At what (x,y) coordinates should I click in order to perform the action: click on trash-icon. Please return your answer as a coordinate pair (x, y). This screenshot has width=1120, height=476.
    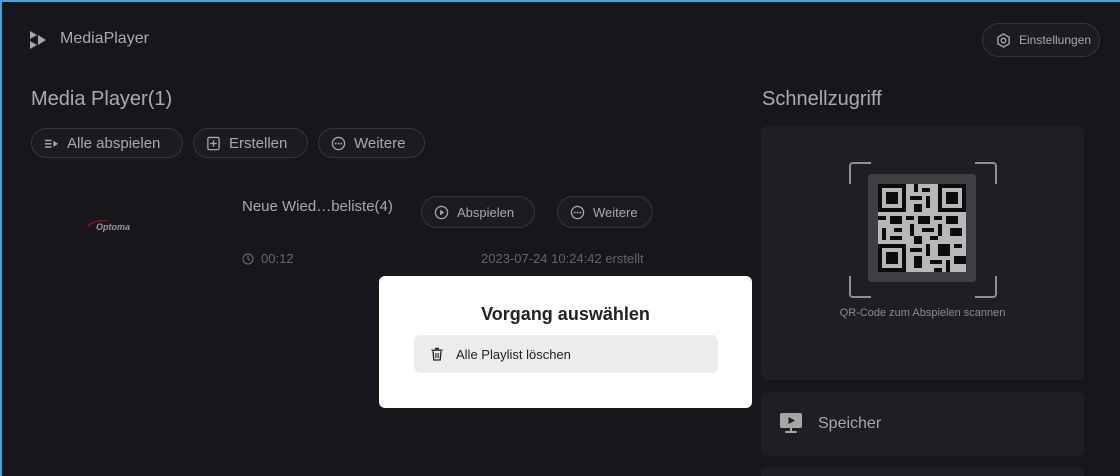
    Looking at the image, I should click on (437, 354).